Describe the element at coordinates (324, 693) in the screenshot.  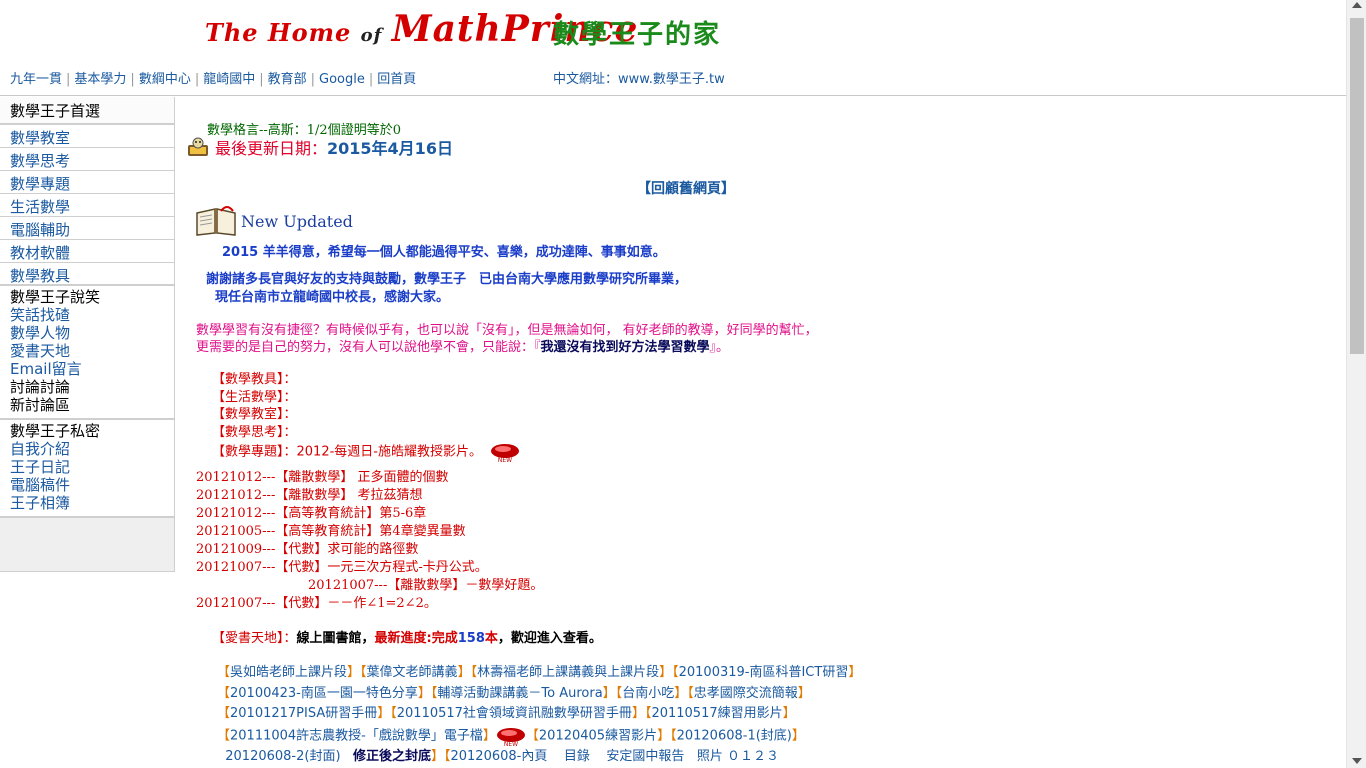
I see `resource-link: 20100423-南區一園一特色分享` at that location.